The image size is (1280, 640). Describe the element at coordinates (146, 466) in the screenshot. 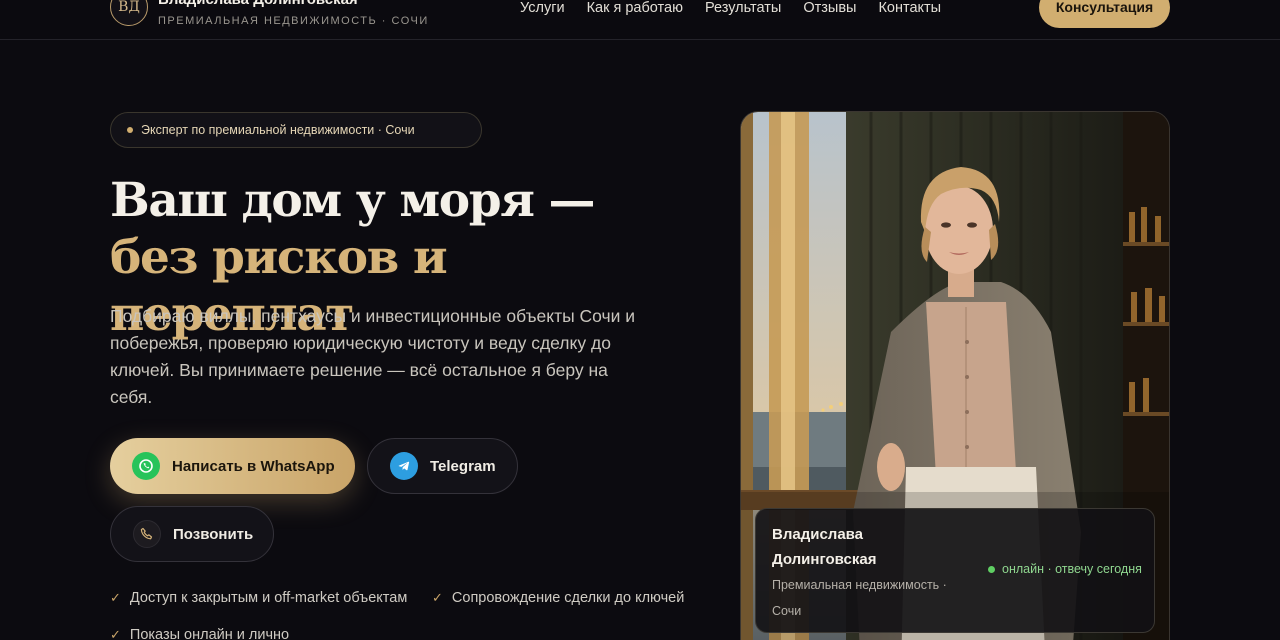

I see `whatsapp-icon` at that location.